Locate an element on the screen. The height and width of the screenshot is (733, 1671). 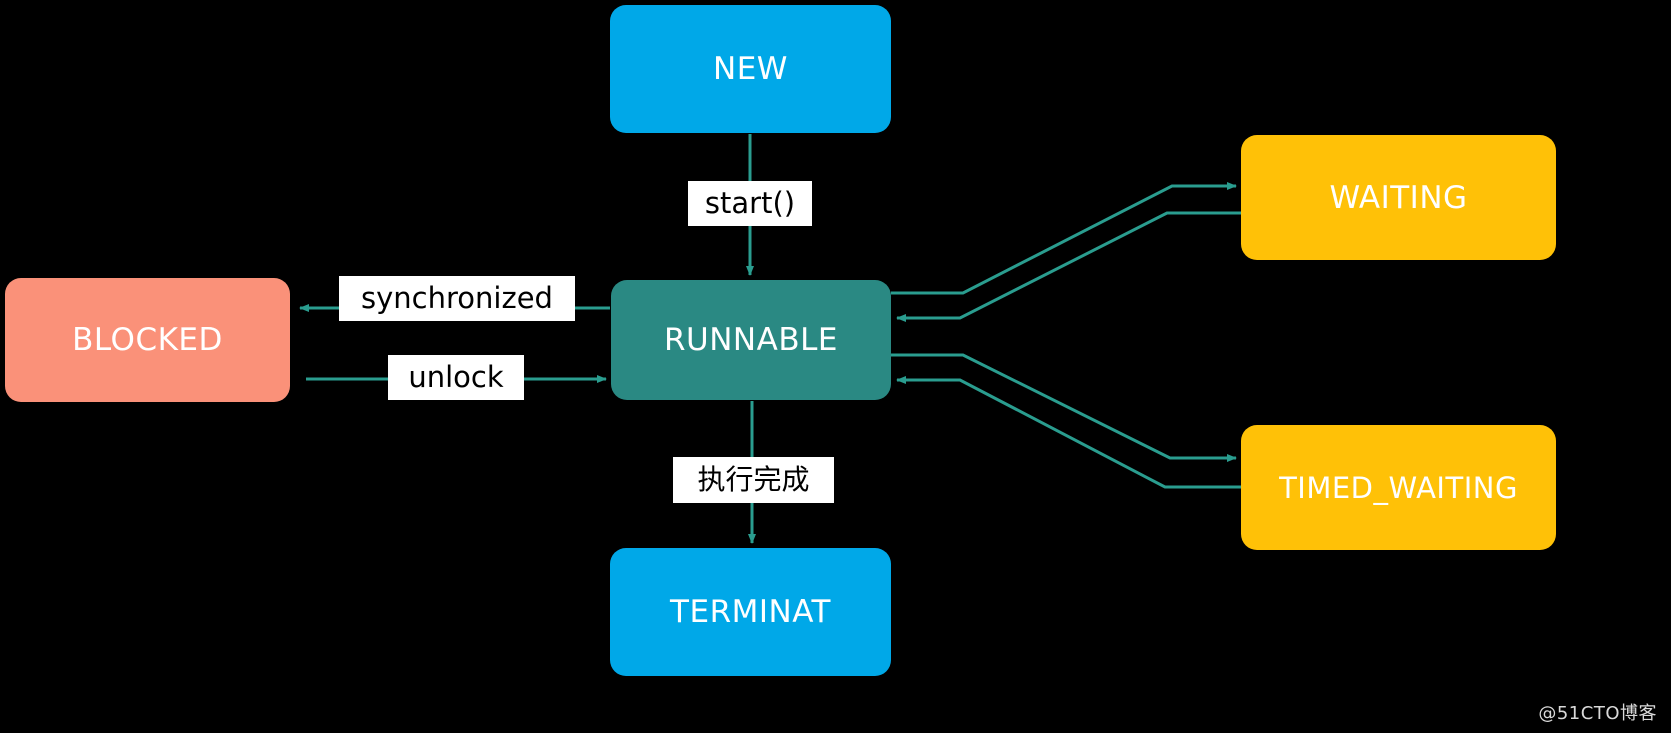
state-node-terminated-label: TERMINAT is located at coordinates (750, 612).